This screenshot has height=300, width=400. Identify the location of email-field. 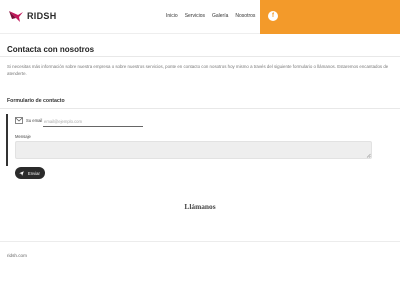
(93, 122).